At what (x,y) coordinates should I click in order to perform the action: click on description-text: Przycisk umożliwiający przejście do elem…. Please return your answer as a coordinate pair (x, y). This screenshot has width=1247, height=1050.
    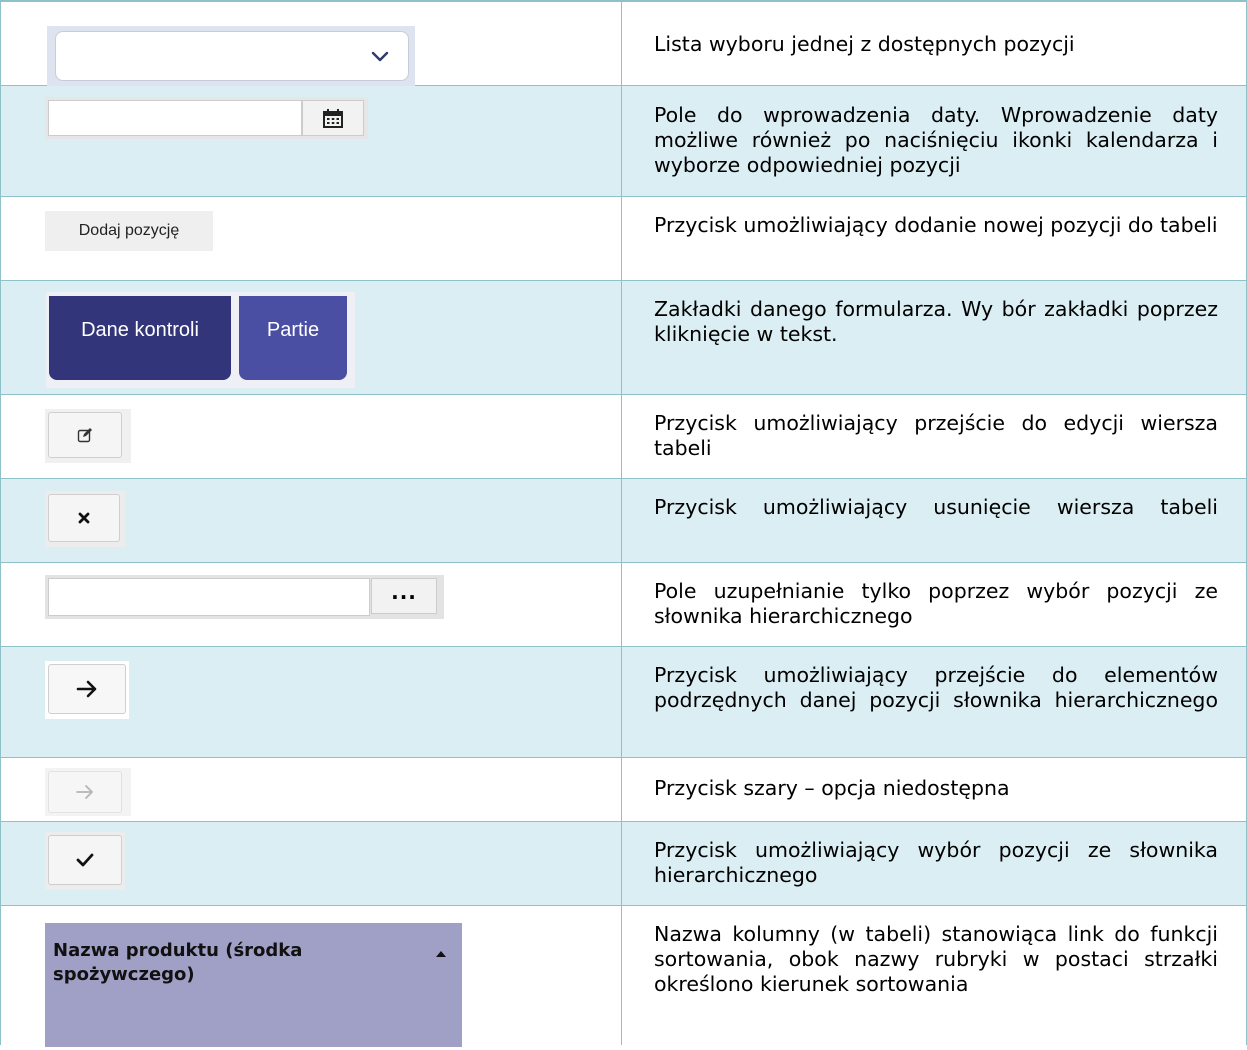
    Looking at the image, I should click on (936, 687).